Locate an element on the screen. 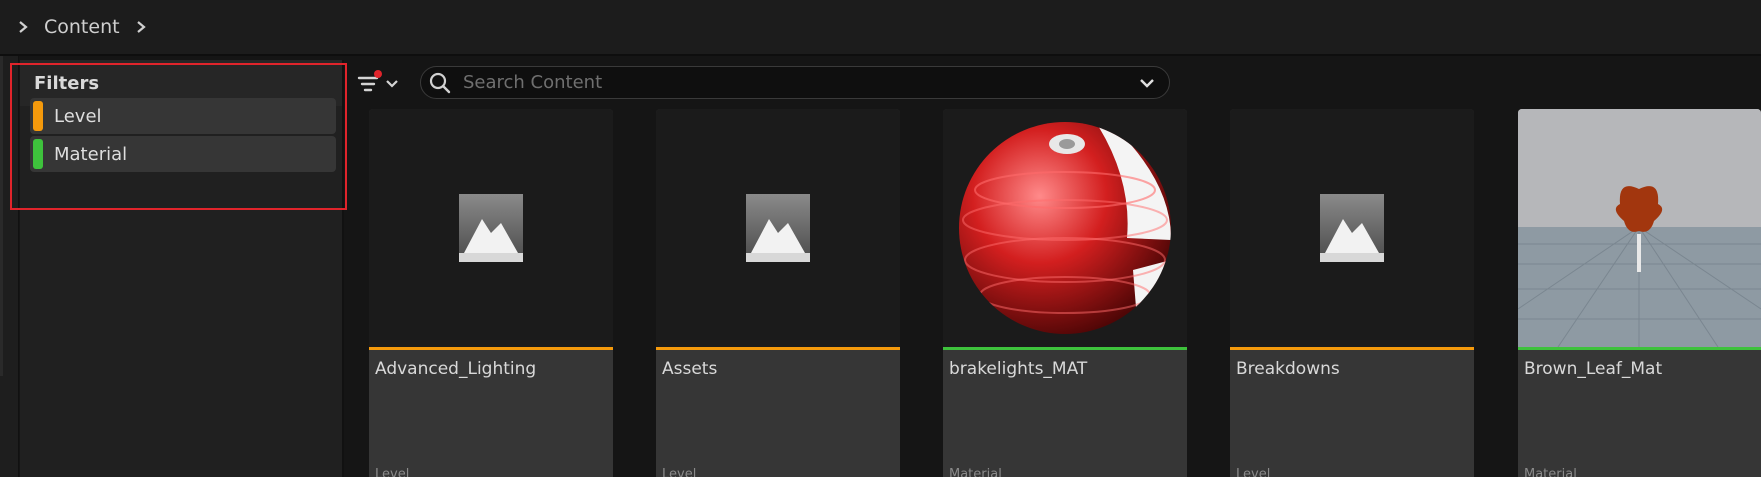 Image resolution: width=1761 pixels, height=477 pixels. chevron-down-icon is located at coordinates (1147, 83).